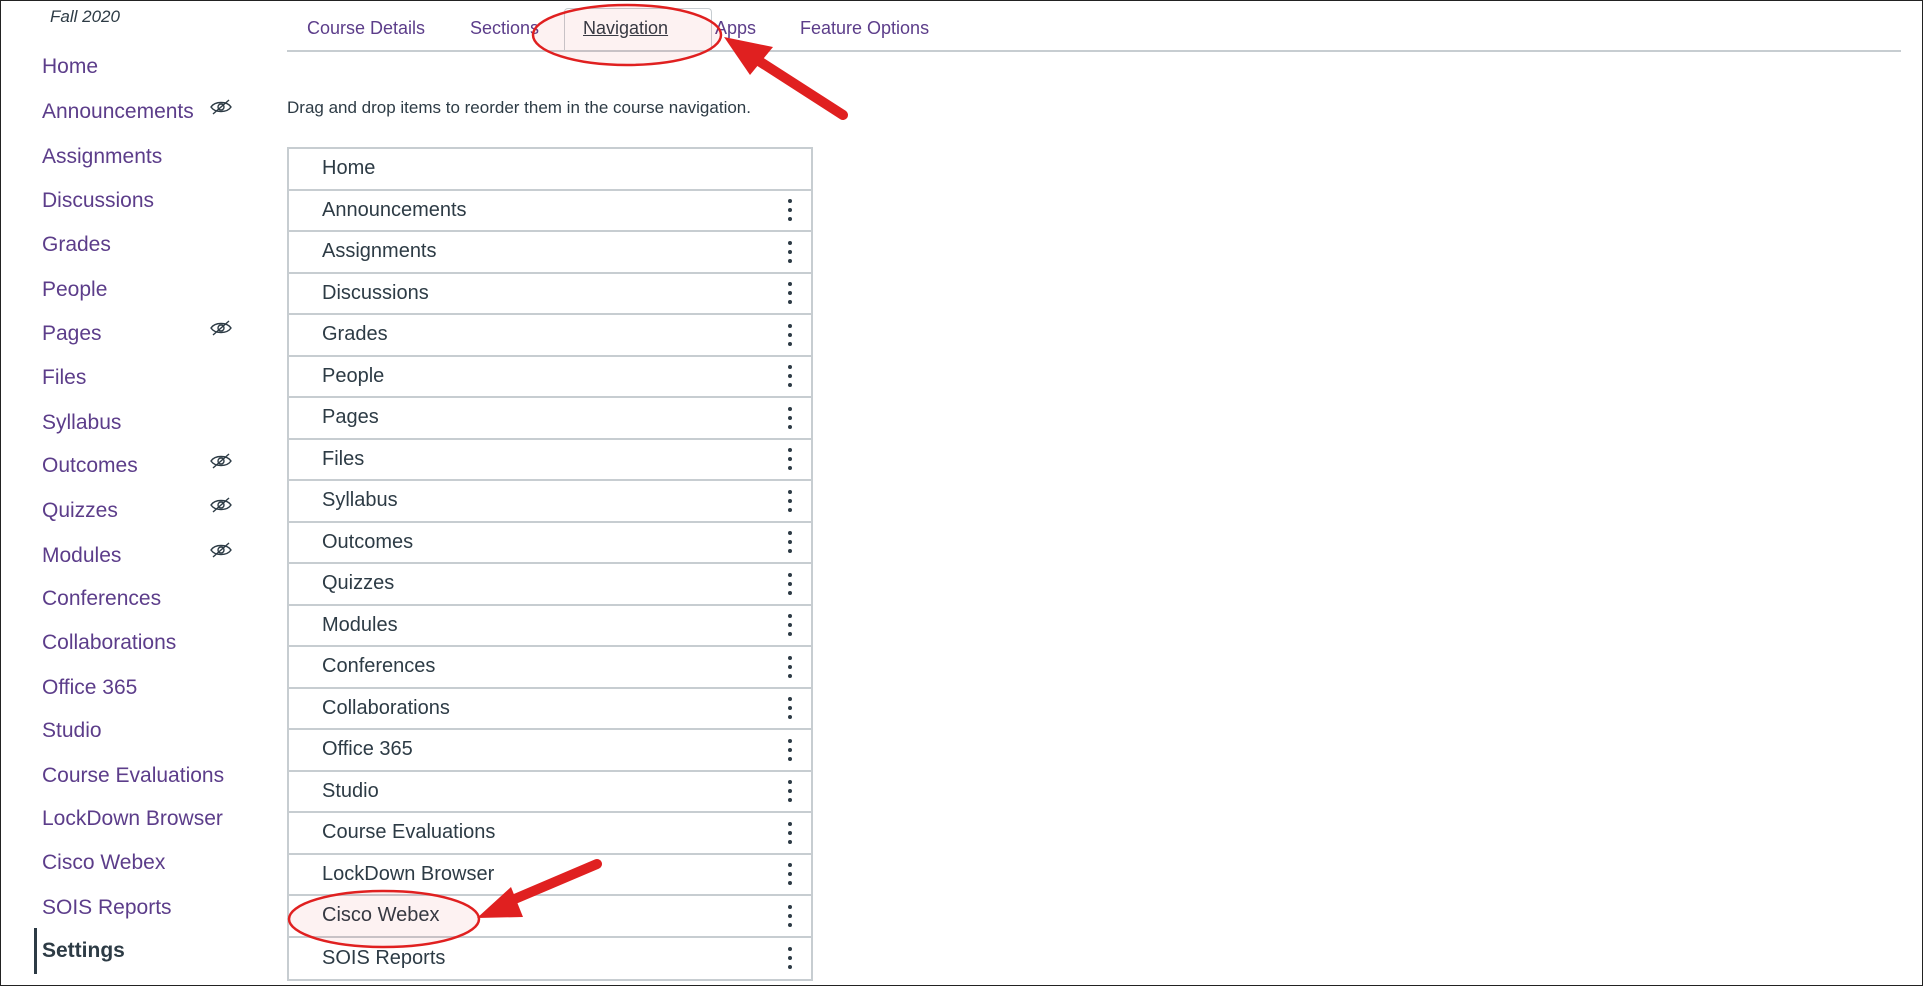 The height and width of the screenshot is (988, 1925). What do you see at coordinates (384, 957) in the screenshot?
I see `list-item-label: SOIS Reports` at bounding box center [384, 957].